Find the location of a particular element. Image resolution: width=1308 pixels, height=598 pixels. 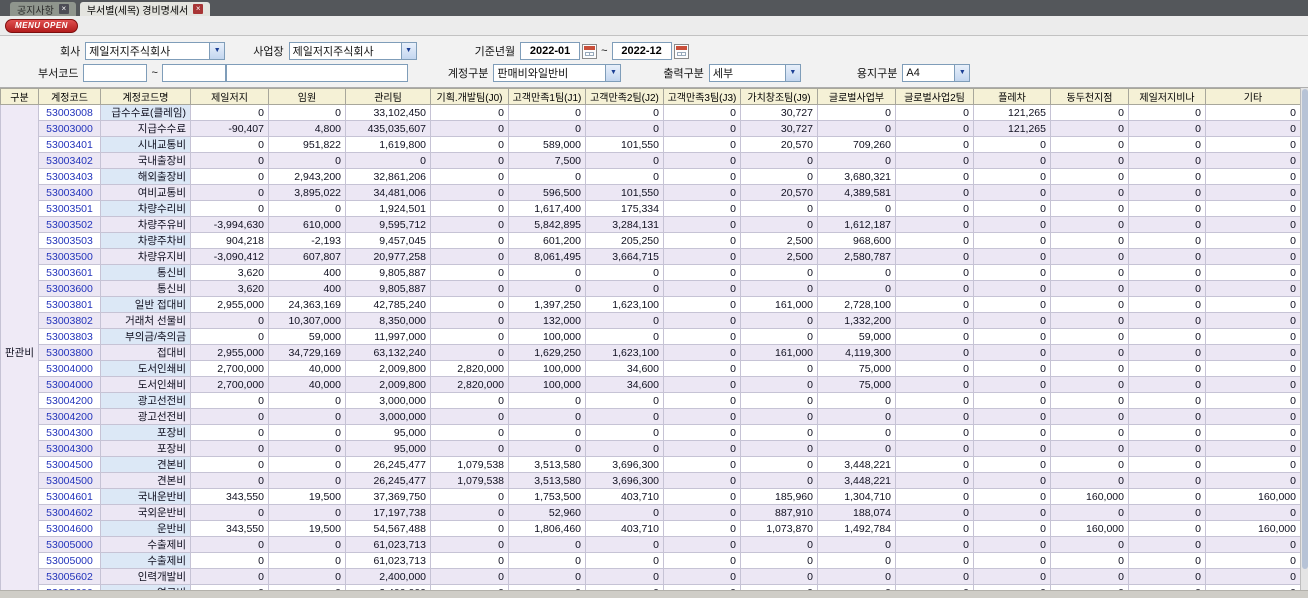

site-value: 제일저지주식회사 is located at coordinates (333, 52).